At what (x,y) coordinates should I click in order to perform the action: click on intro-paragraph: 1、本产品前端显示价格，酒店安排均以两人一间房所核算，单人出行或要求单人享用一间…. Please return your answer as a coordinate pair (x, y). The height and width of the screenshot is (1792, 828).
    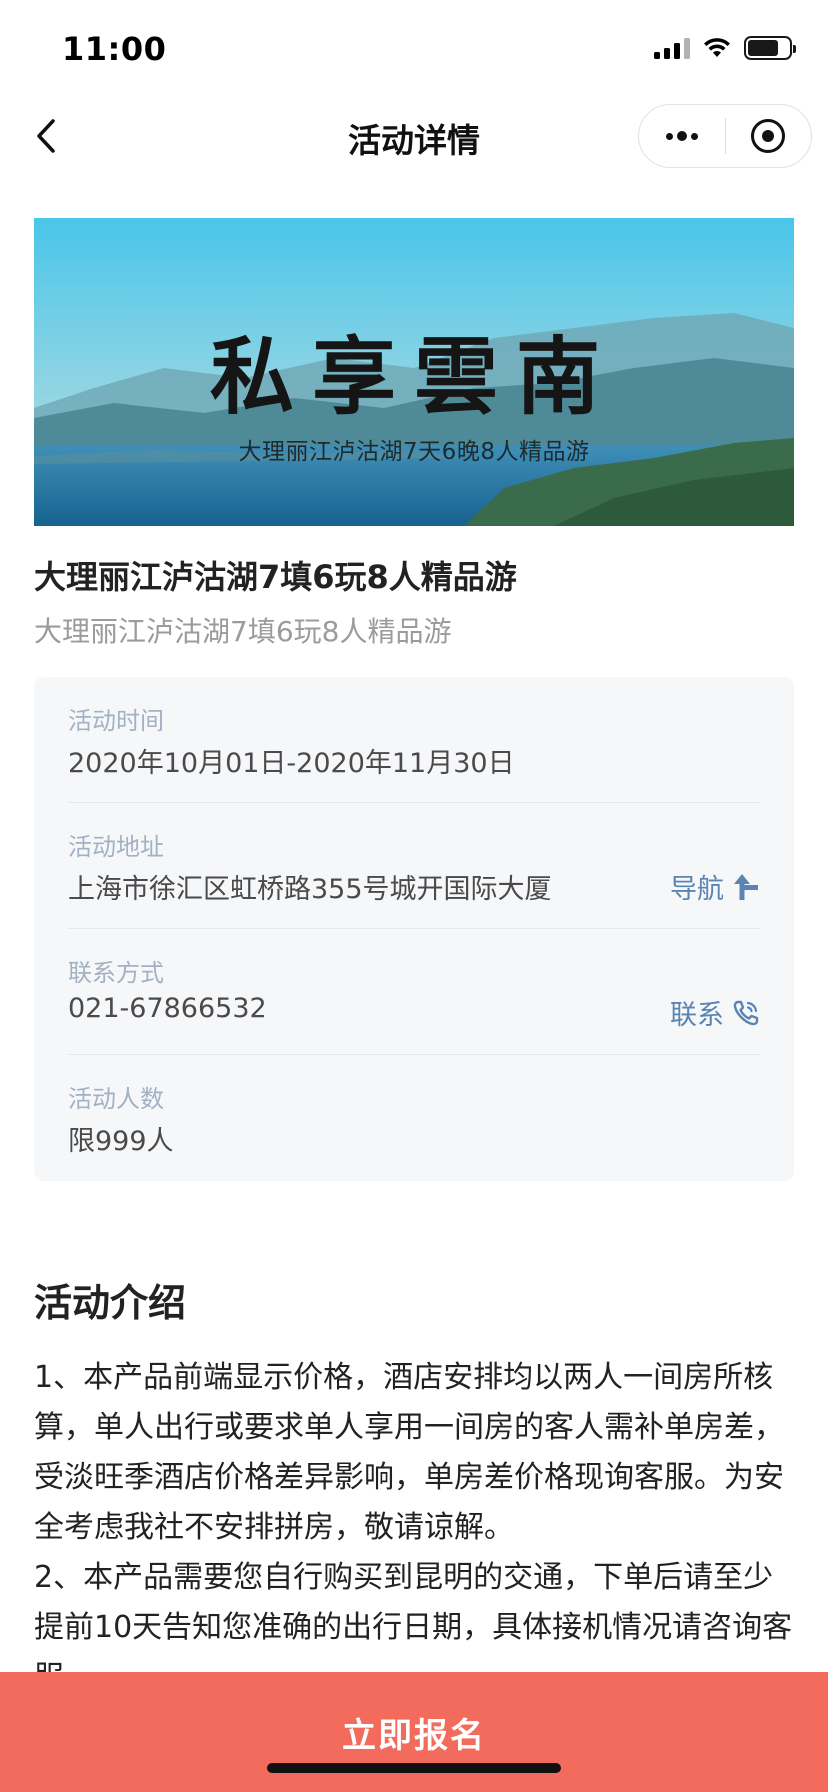
    Looking at the image, I should click on (409, 1452).